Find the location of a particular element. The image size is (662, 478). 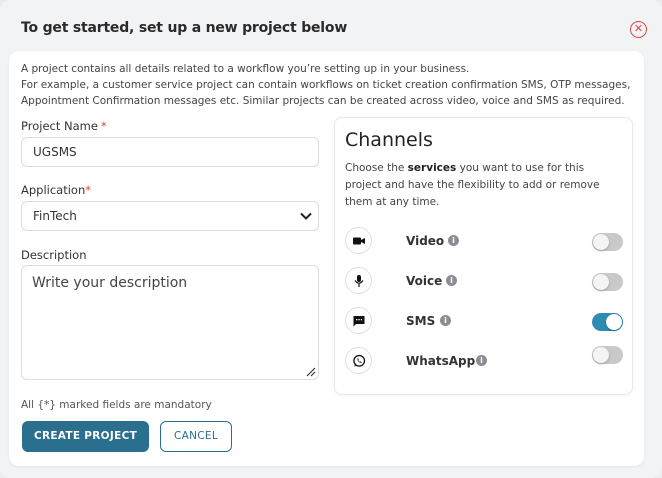

channels-title: Channels is located at coordinates (389, 140).